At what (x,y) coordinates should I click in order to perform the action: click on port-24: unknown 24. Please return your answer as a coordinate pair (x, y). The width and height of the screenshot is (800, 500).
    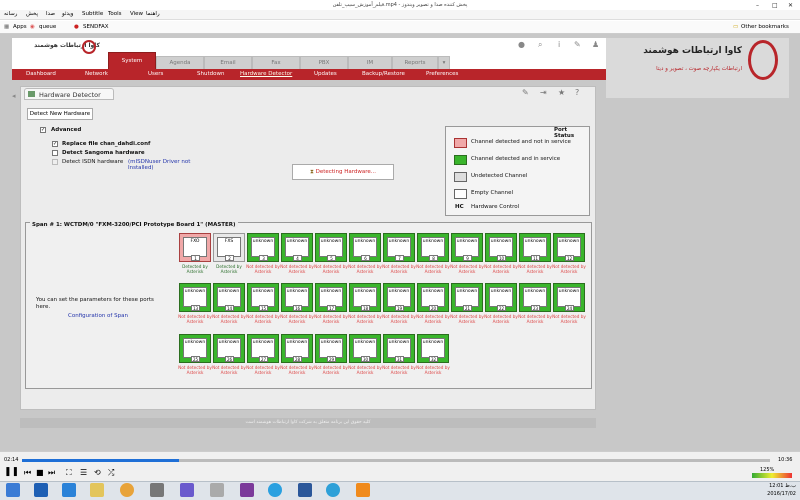
    Looking at the image, I should click on (569, 297).